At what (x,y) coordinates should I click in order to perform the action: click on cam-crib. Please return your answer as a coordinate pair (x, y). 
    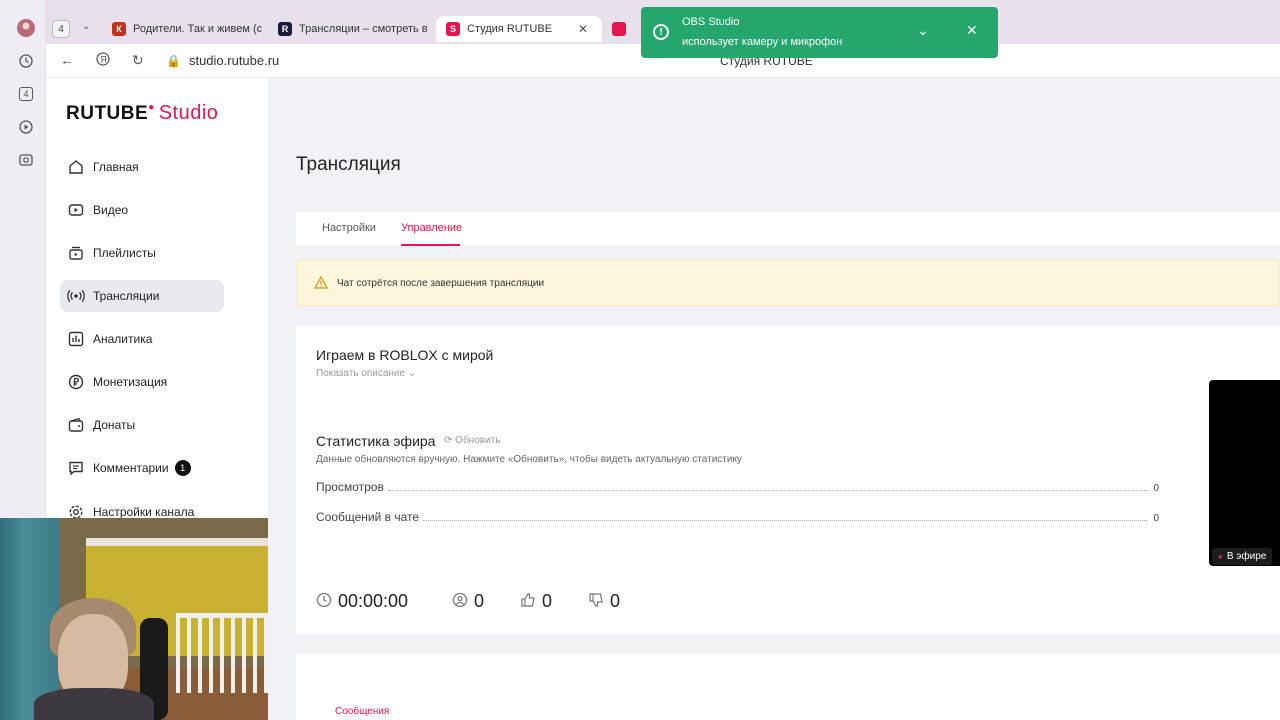
    Looking at the image, I should click on (222, 653).